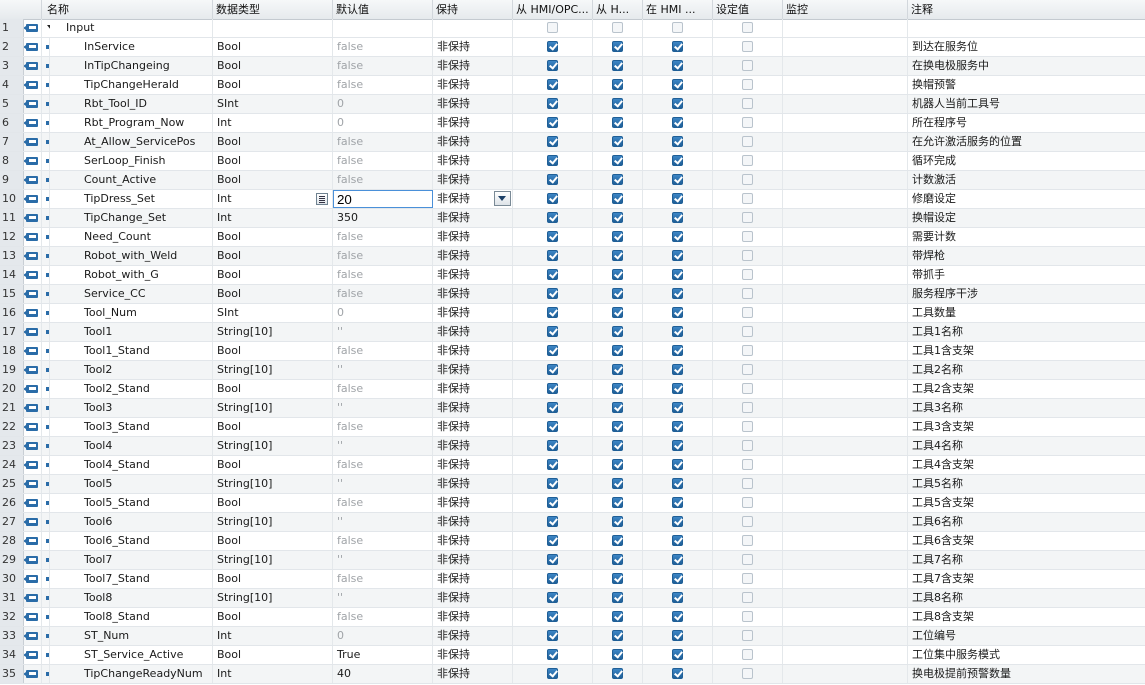  I want to click on var-comment: 工位集中服务模式, so click(1026, 655).